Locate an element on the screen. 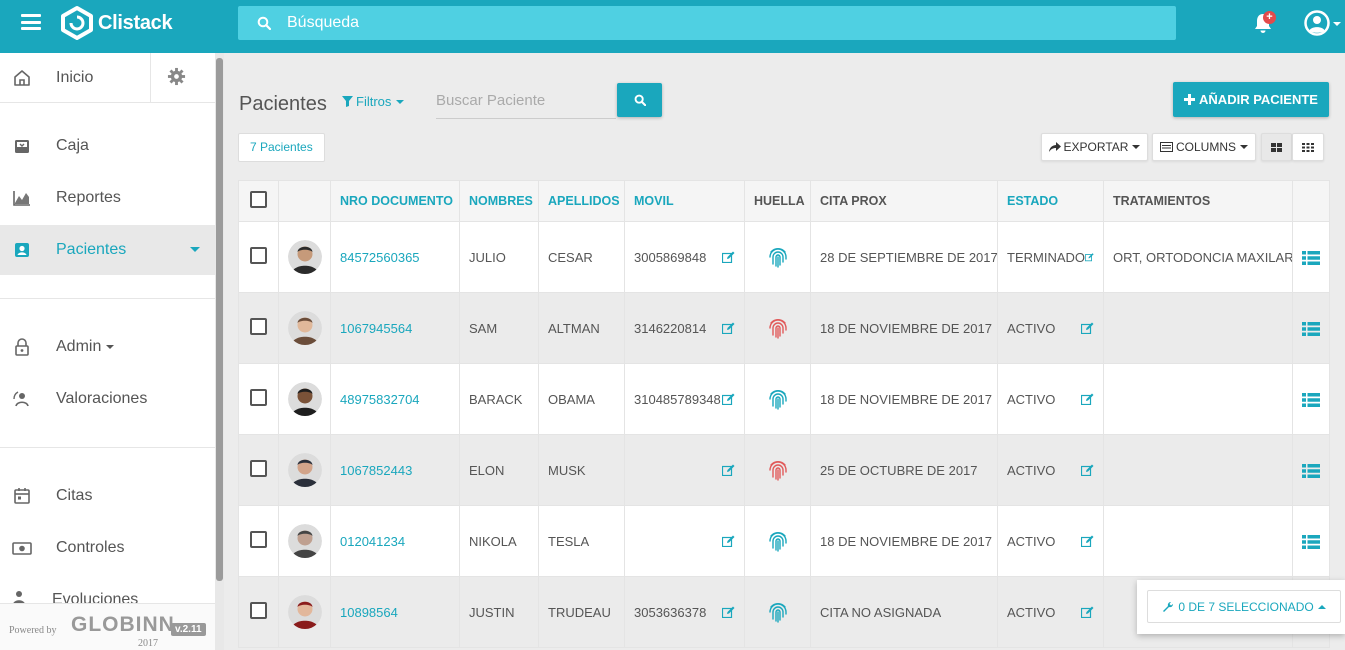 The height and width of the screenshot is (650, 1345). export-label: EXPORTAR is located at coordinates (1096, 147).